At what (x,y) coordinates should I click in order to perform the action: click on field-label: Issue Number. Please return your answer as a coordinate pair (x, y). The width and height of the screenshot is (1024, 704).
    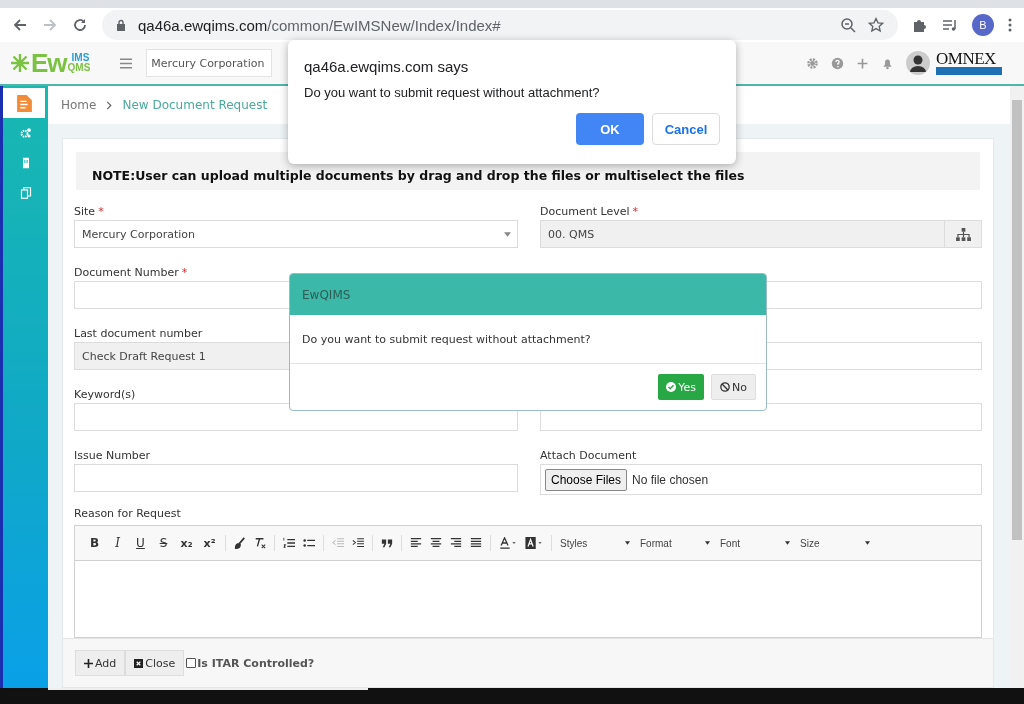
    Looking at the image, I should click on (112, 455).